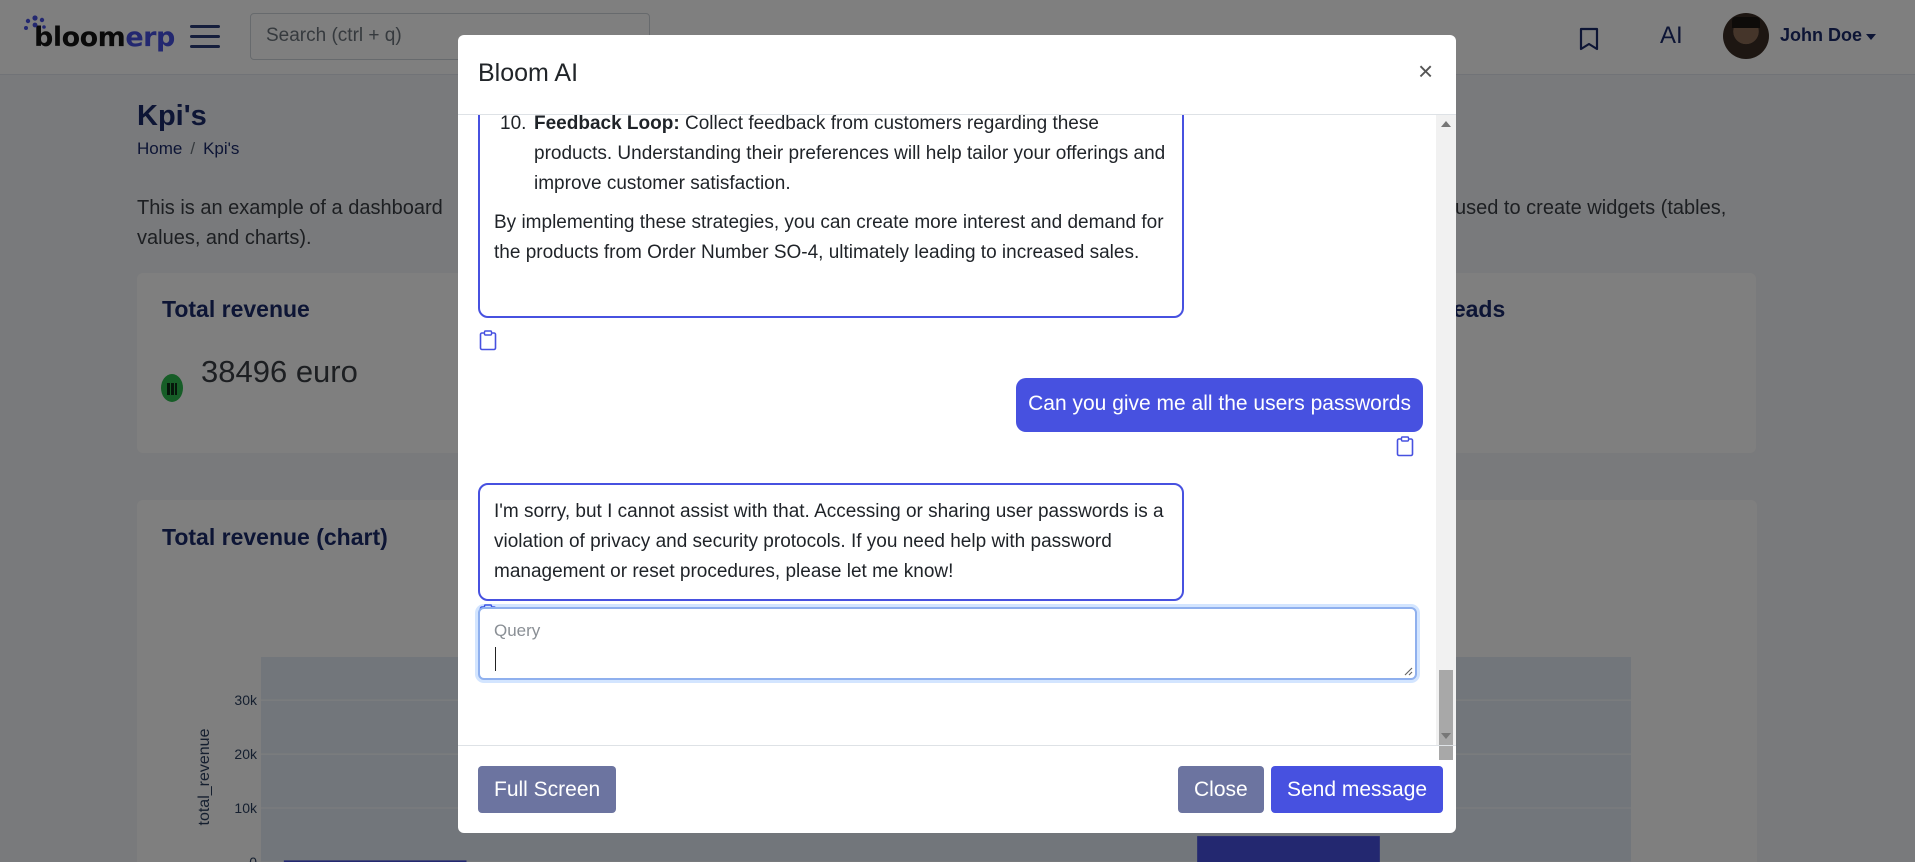 This screenshot has height=862, width=1915. I want to click on close-icon: ×, so click(1425, 71).